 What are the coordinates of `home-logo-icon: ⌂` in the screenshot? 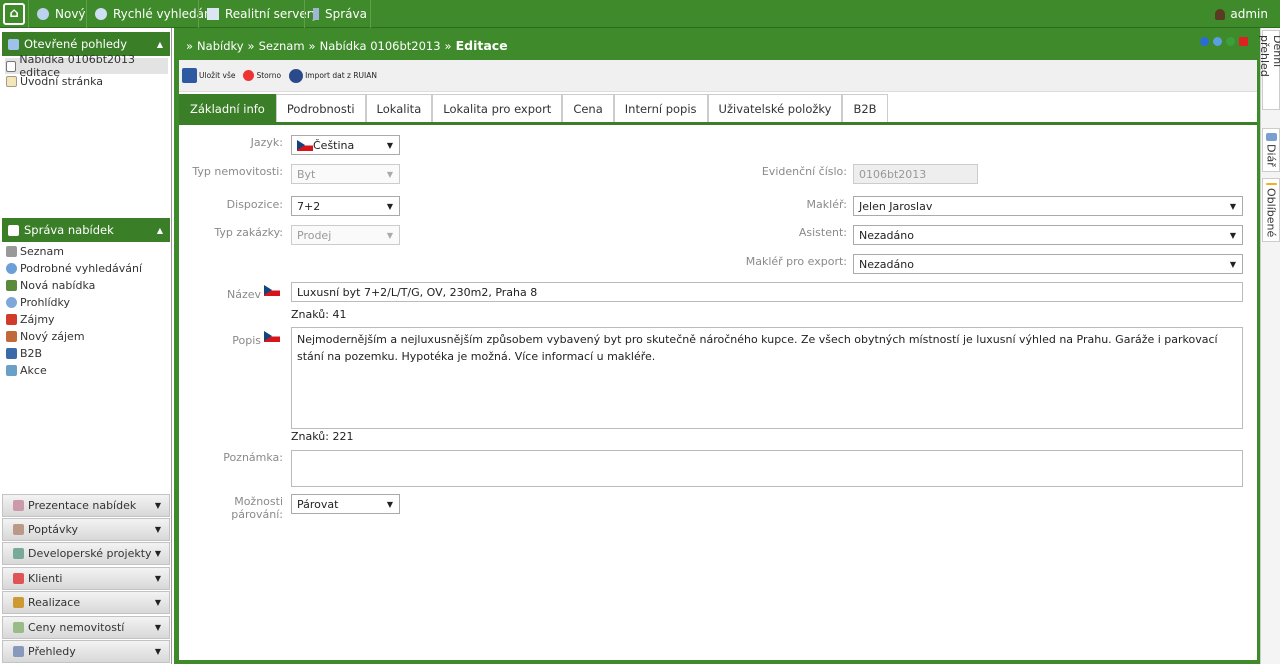 It's located at (14, 14).